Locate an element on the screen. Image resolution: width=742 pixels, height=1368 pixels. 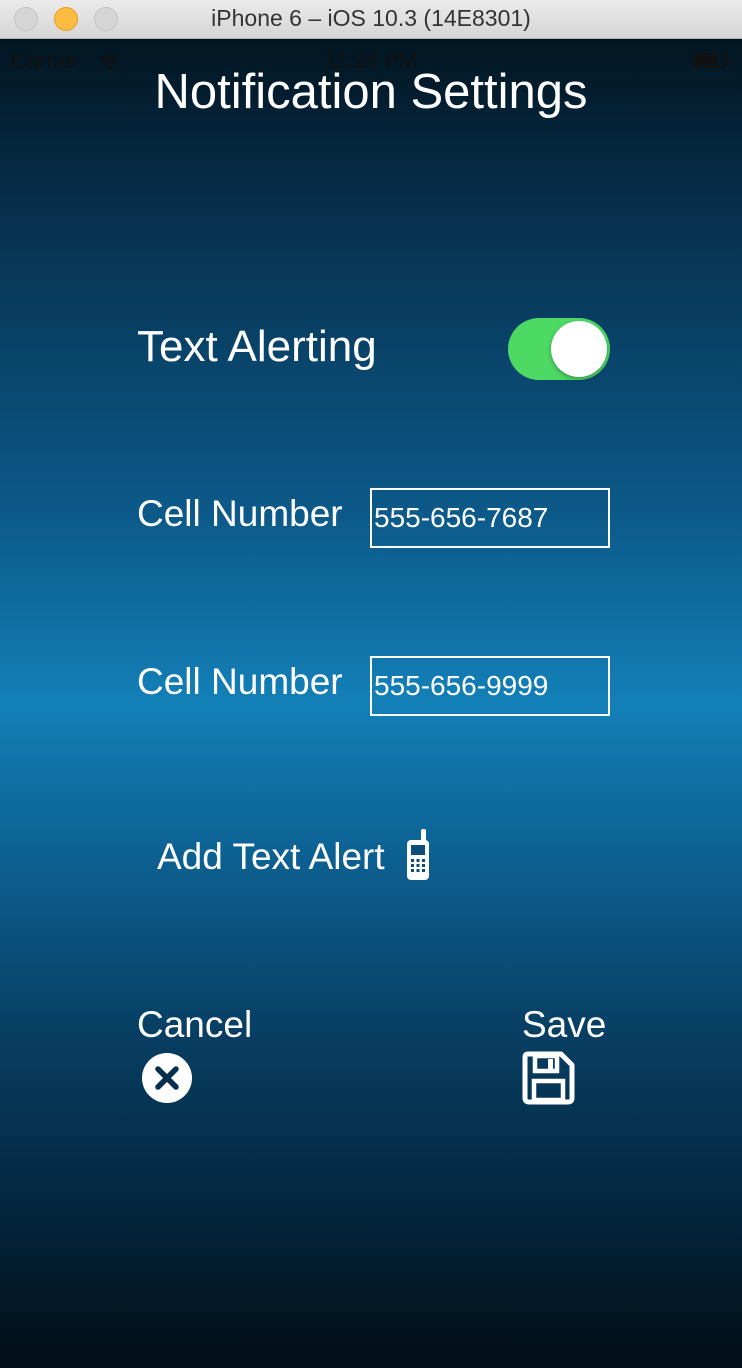
close-circle-icon is located at coordinates (167, 1078).